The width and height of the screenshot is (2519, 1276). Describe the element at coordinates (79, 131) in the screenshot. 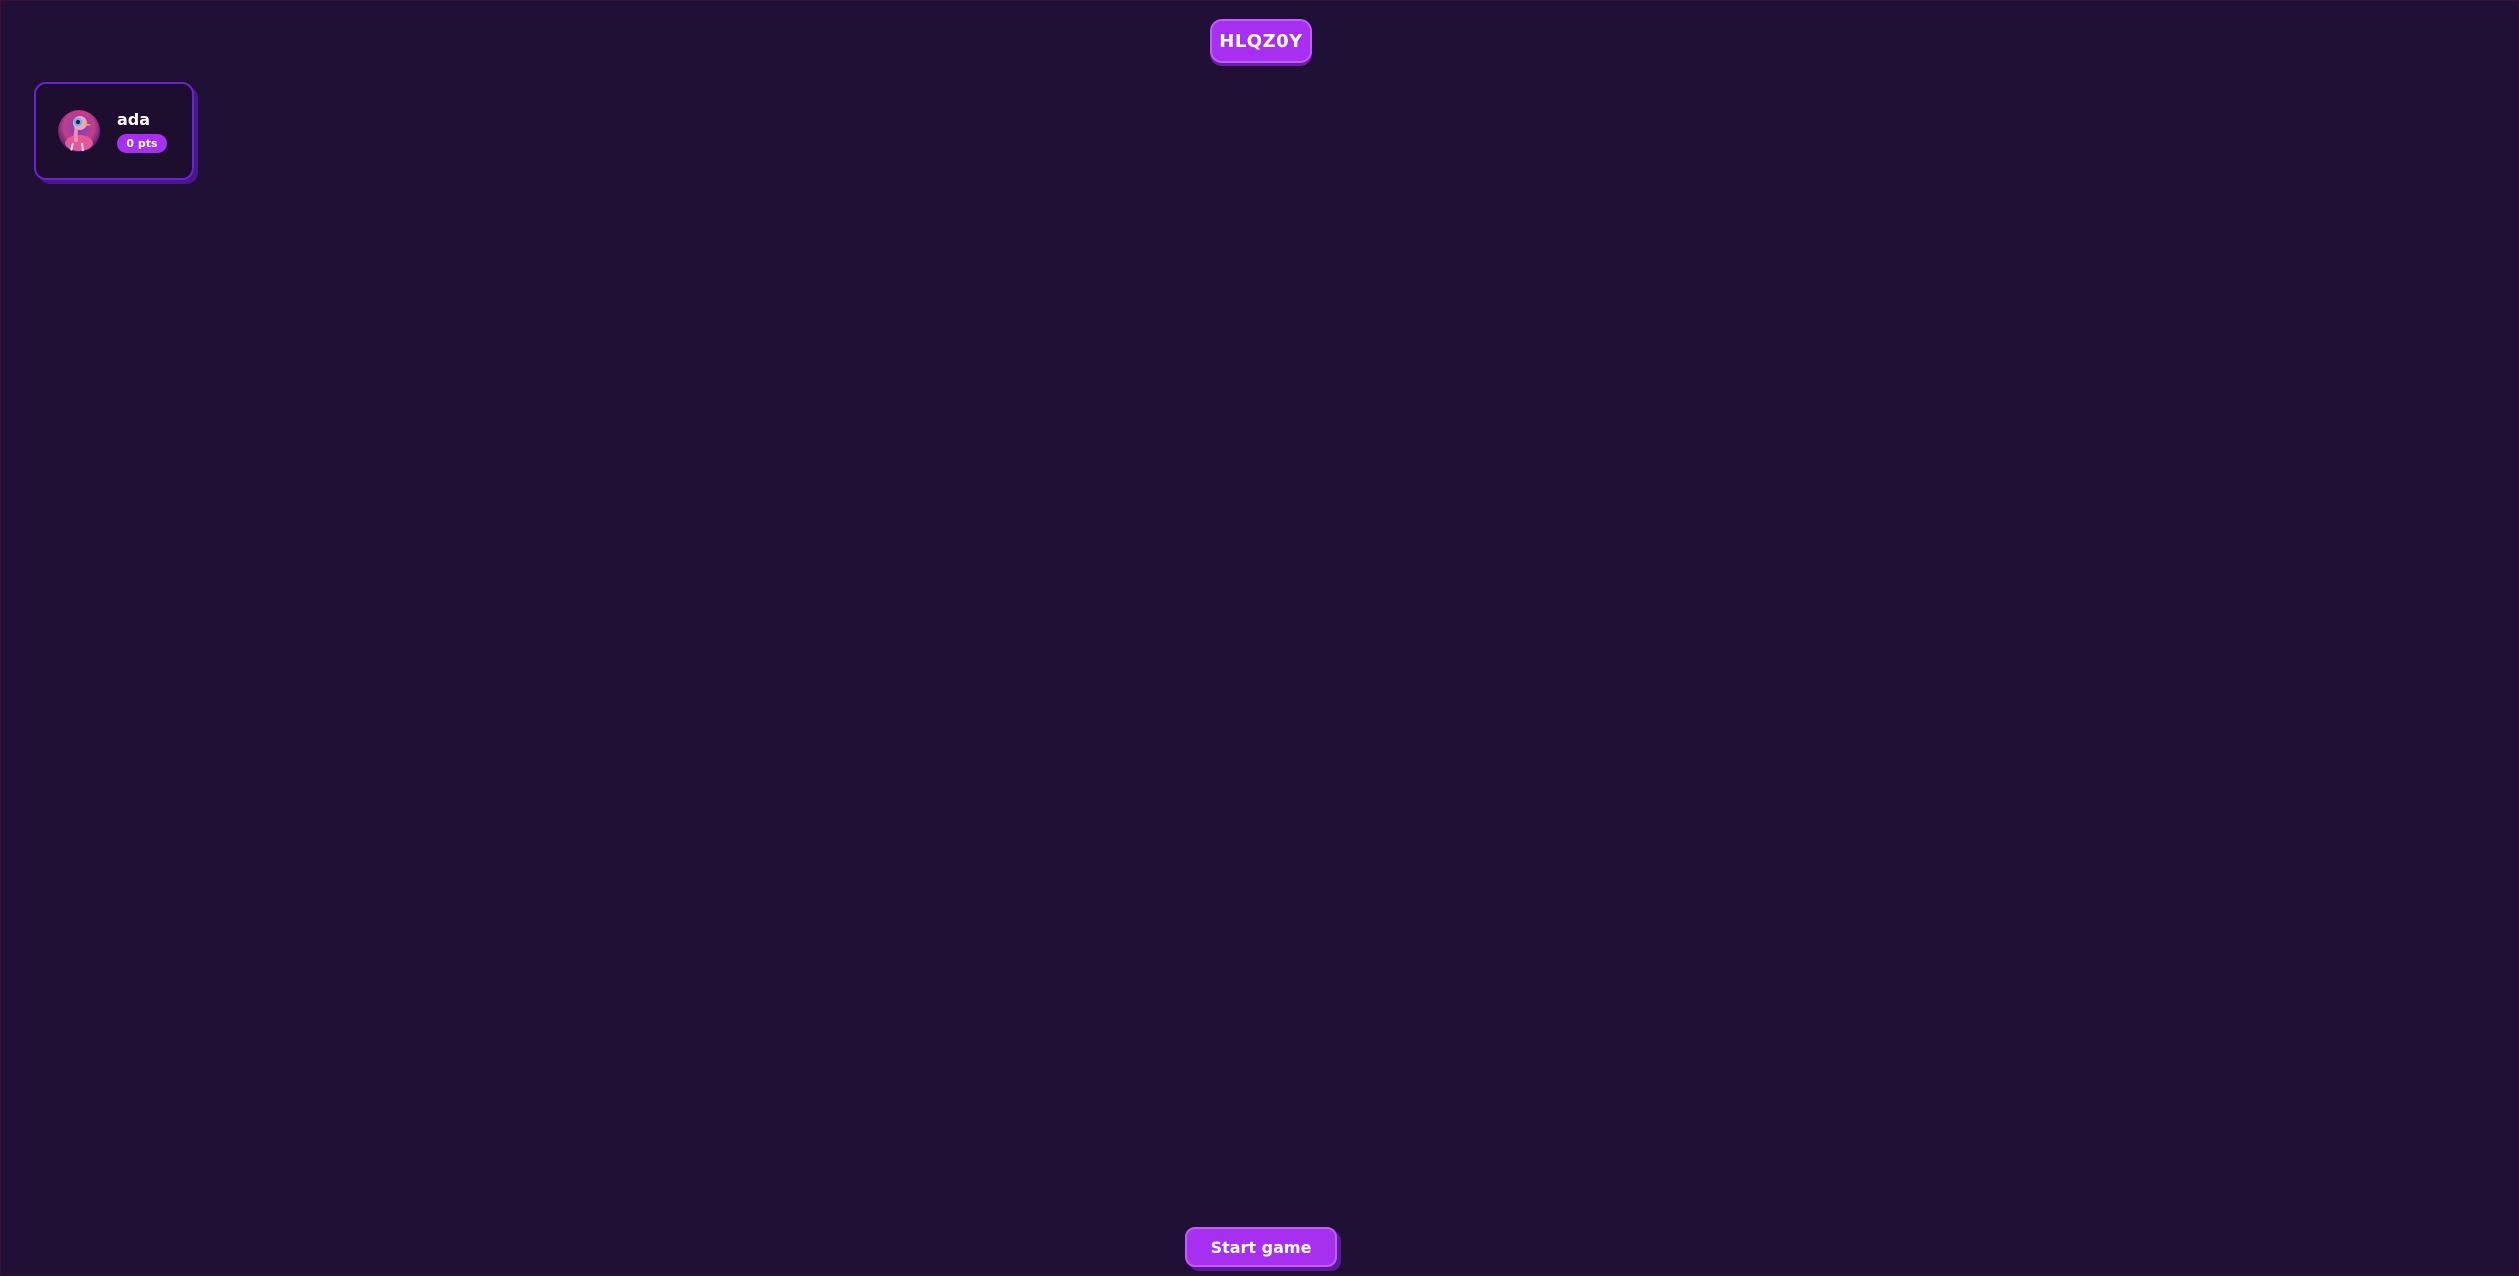

I see `ostrich-avatar-icon` at that location.